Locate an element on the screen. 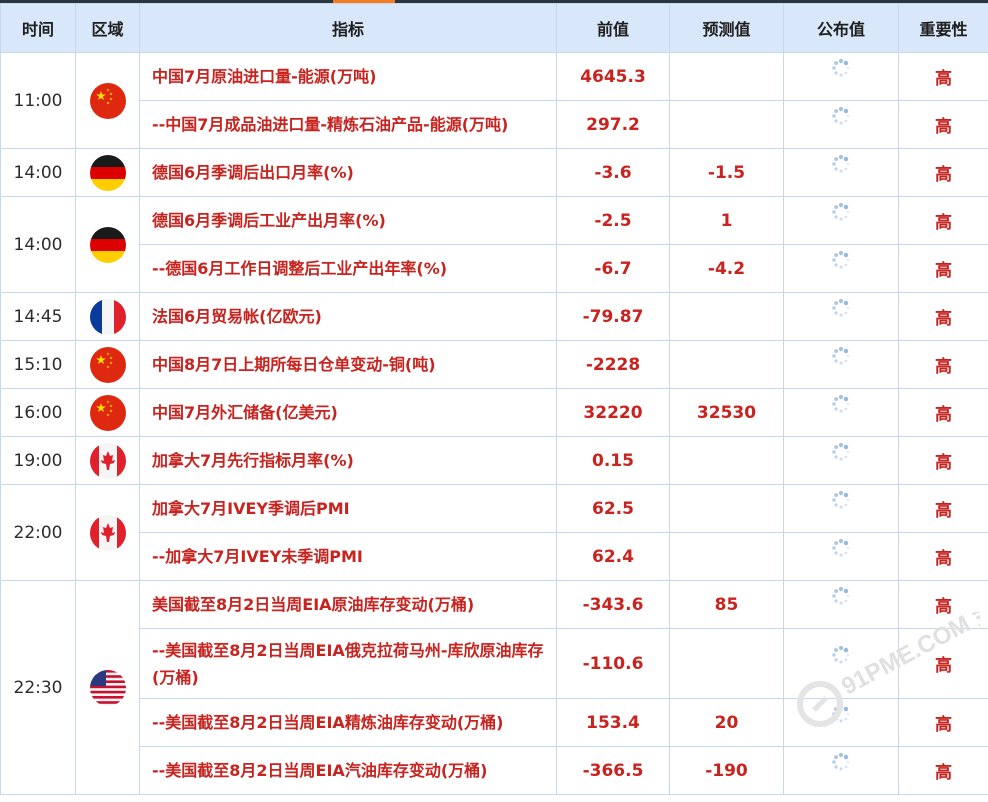 Image resolution: width=988 pixels, height=802 pixels. table-row: --加拿大7月IVEY未季调PMI 62.4 高 is located at coordinates (494, 556).